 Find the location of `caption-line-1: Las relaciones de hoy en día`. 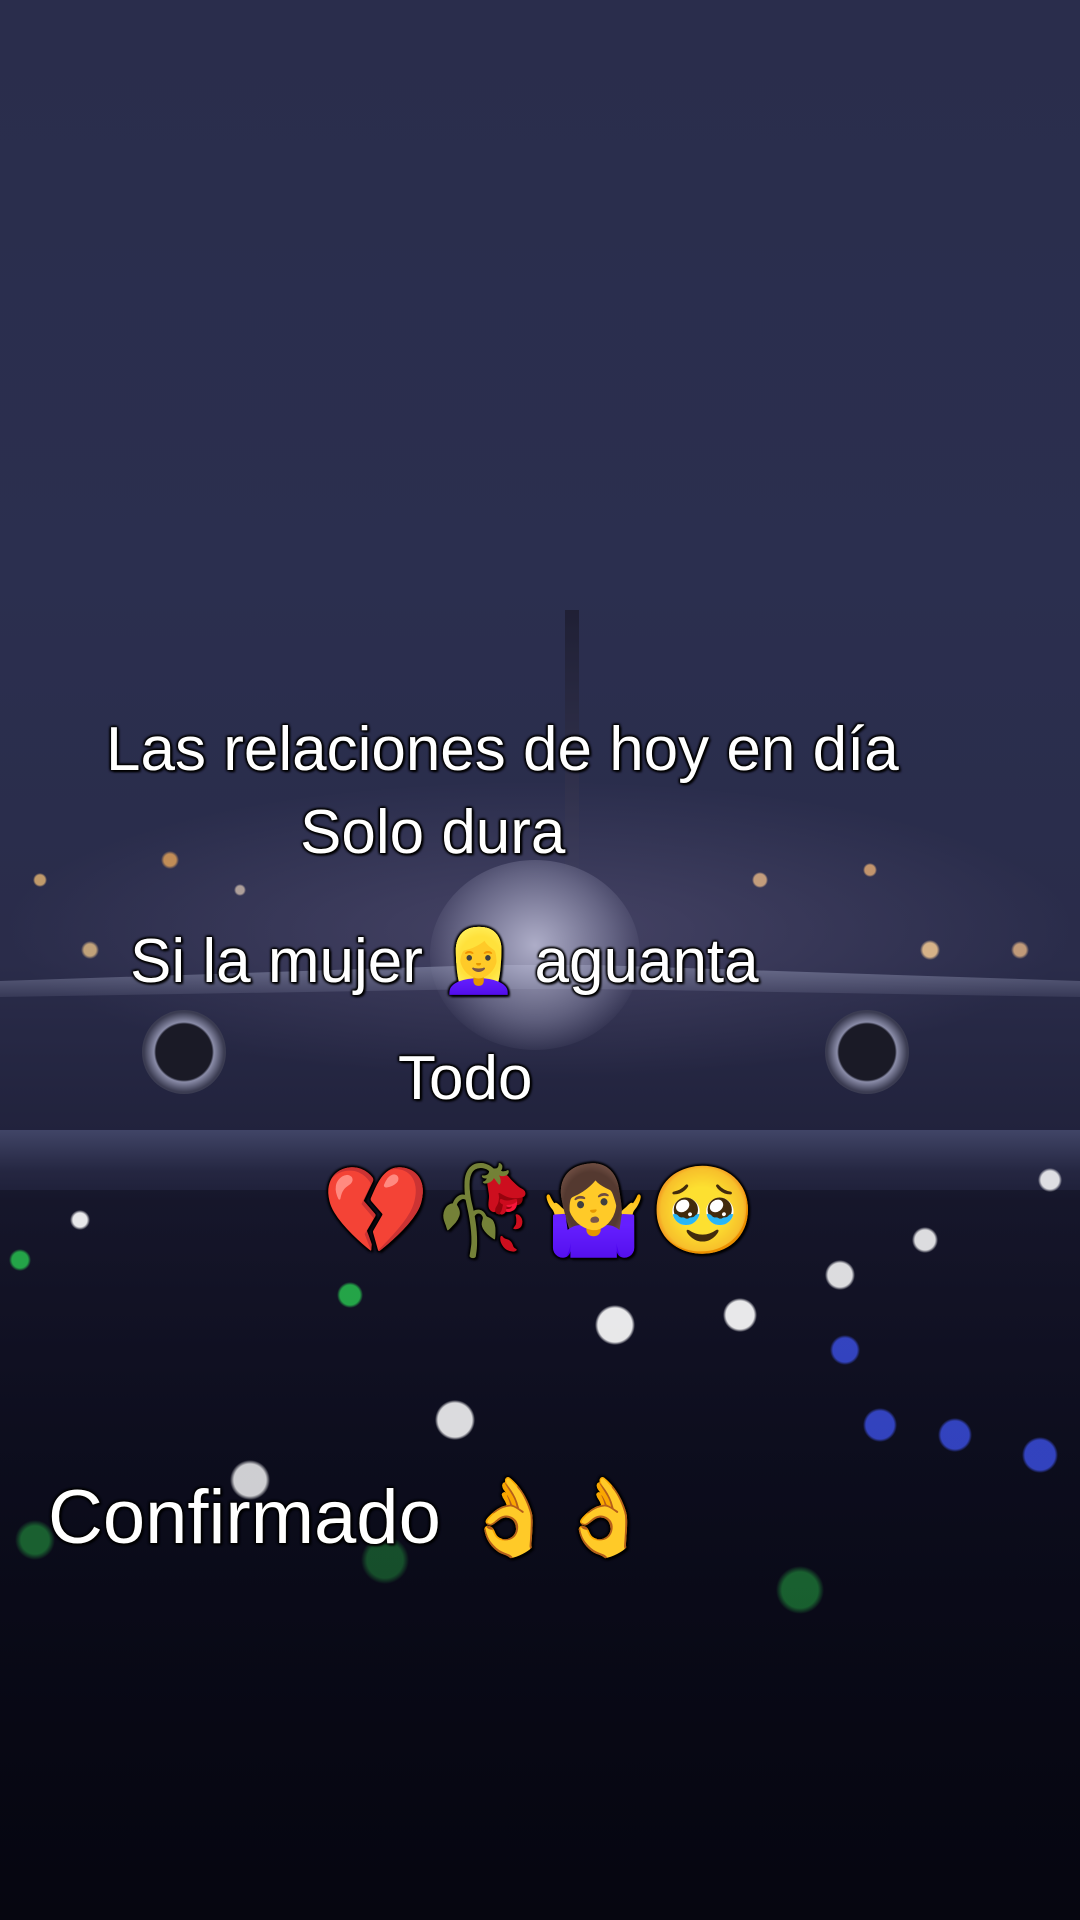

caption-line-1: Las relaciones de hoy en día is located at coordinates (502, 749).